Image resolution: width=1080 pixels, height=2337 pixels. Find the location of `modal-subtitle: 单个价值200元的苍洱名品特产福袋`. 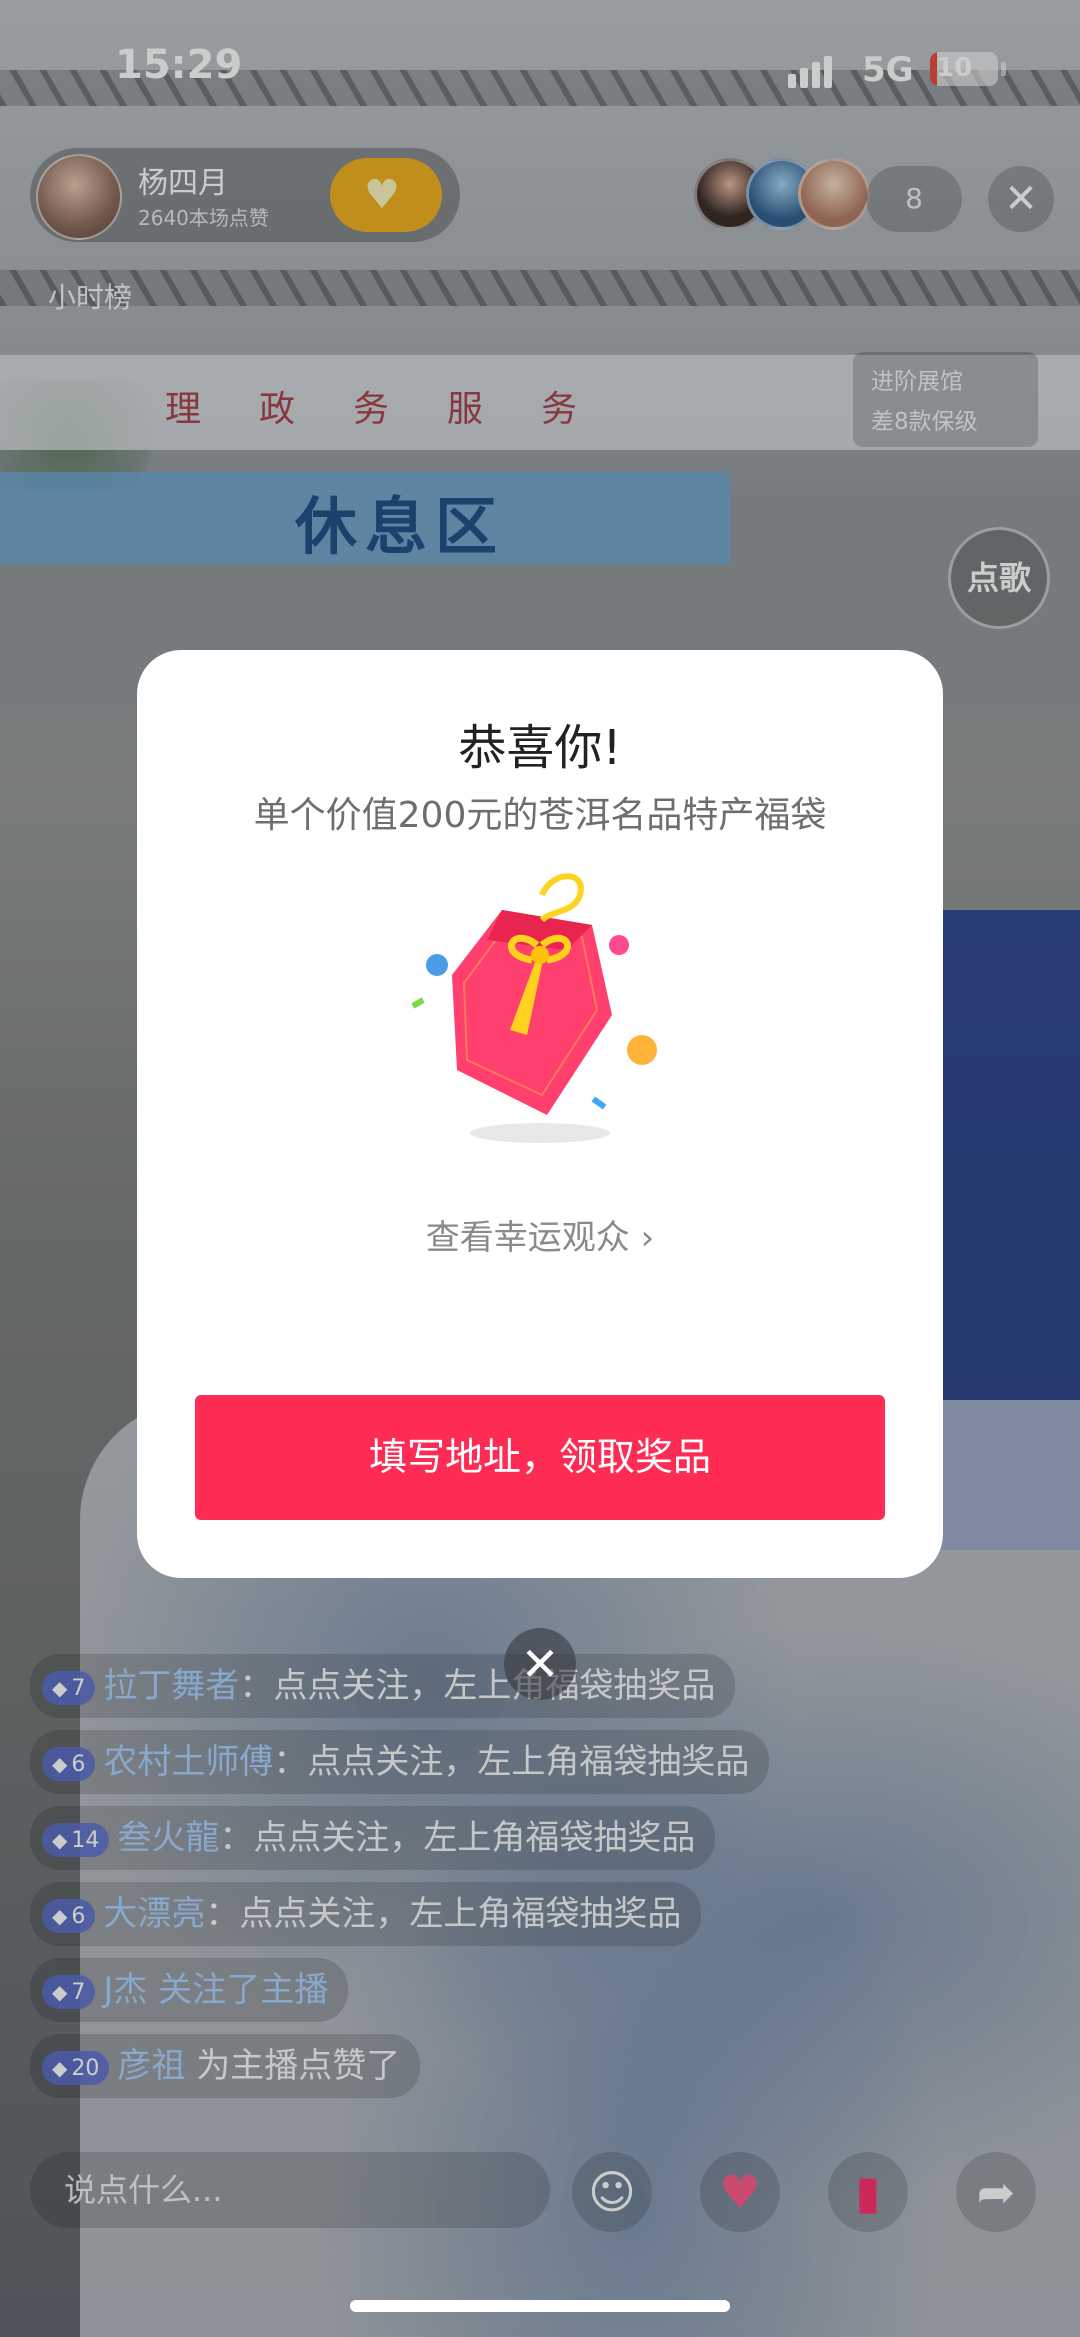

modal-subtitle: 单个价值200元的苍洱名品特产福袋 is located at coordinates (540, 815).